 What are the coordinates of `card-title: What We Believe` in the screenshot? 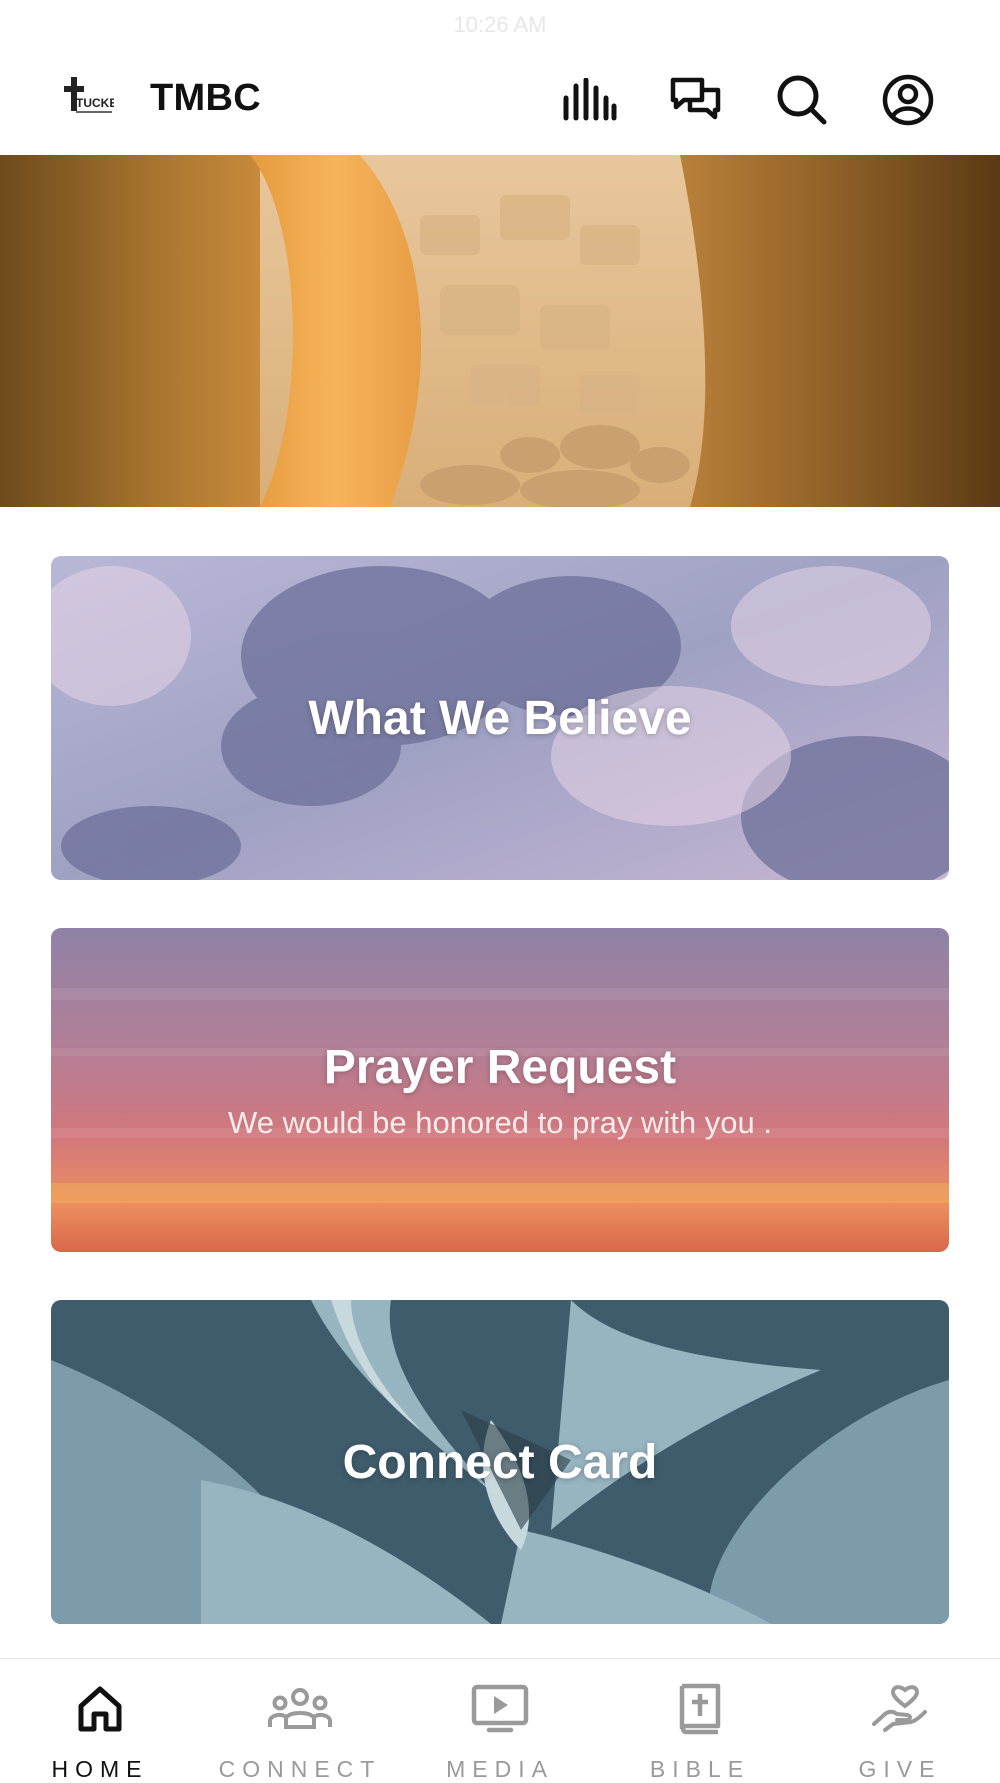 It's located at (500, 718).